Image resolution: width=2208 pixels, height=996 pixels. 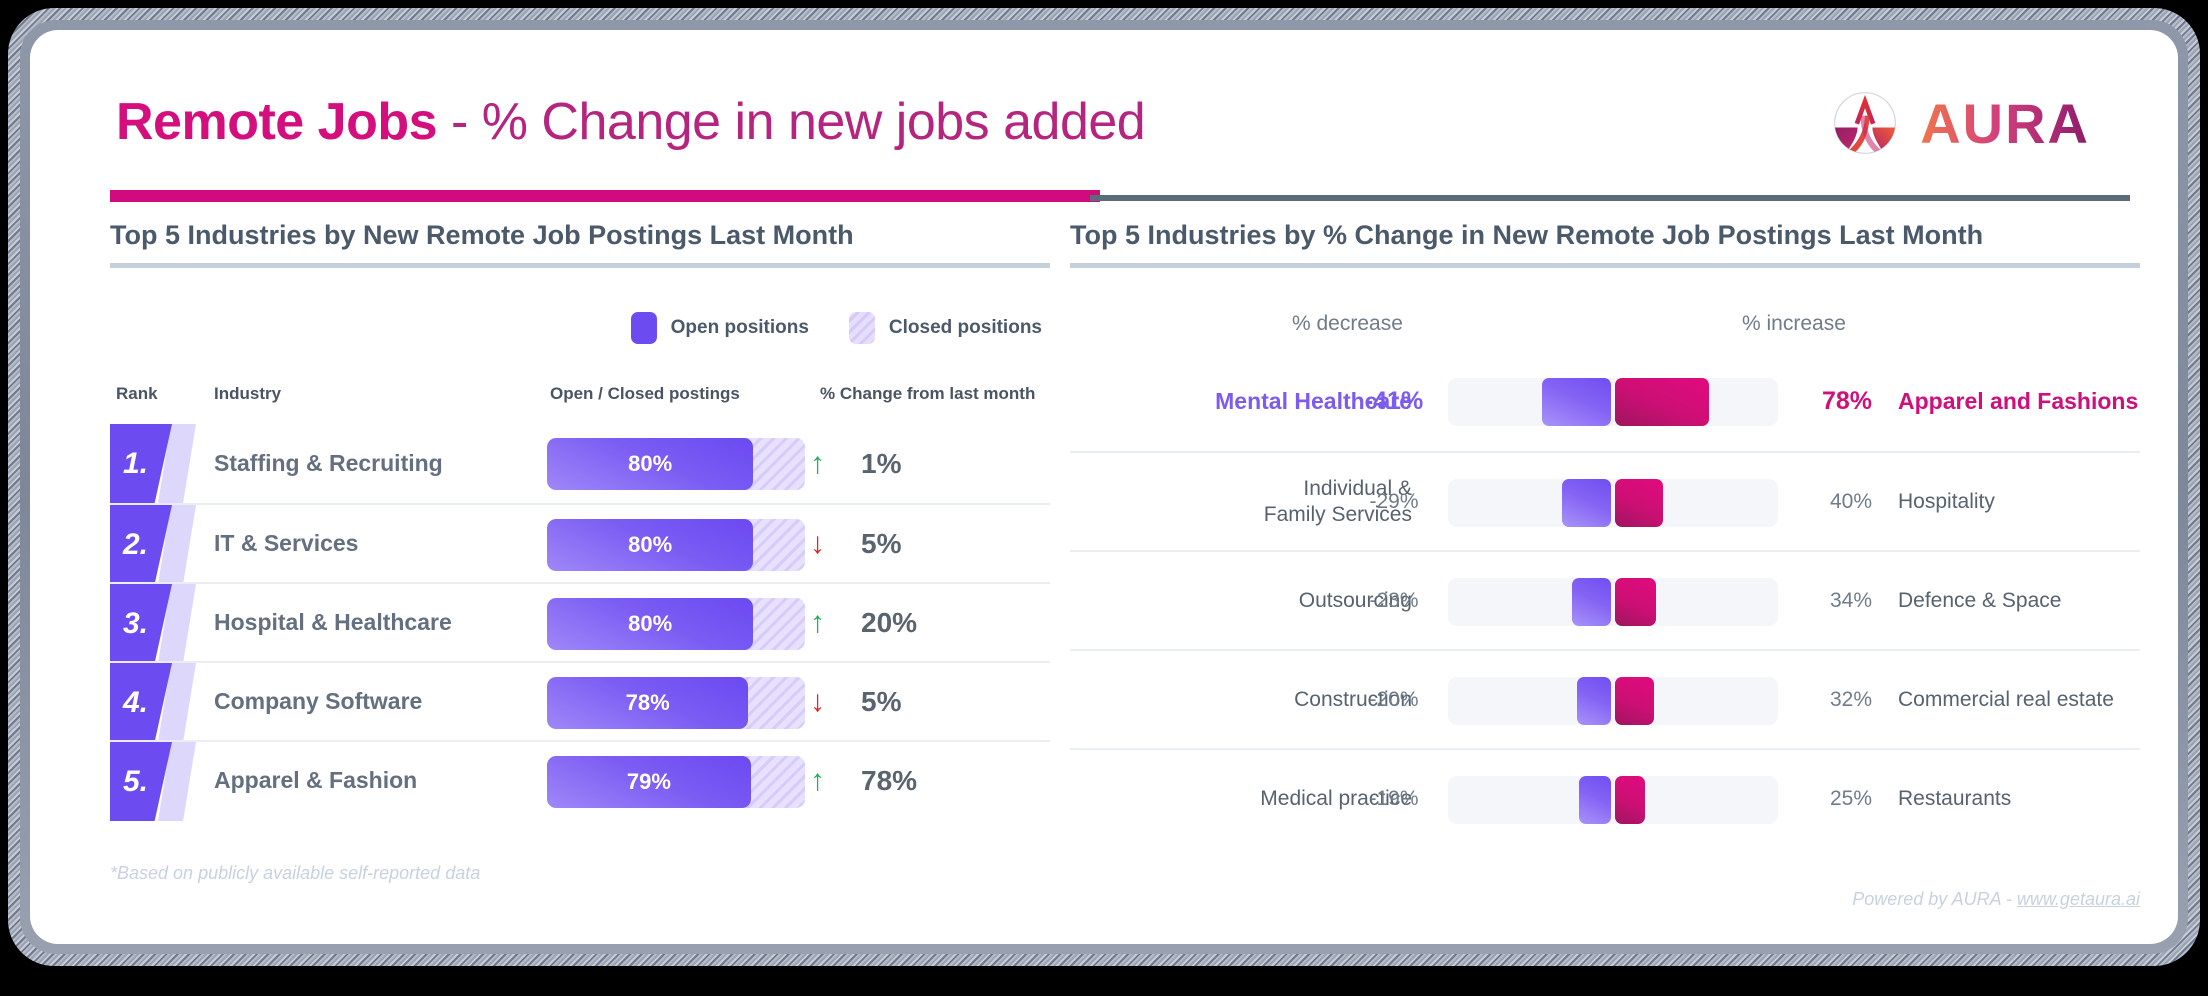 I want to click on aura-website-link: www.getaura.ai, so click(x=2078, y=899).